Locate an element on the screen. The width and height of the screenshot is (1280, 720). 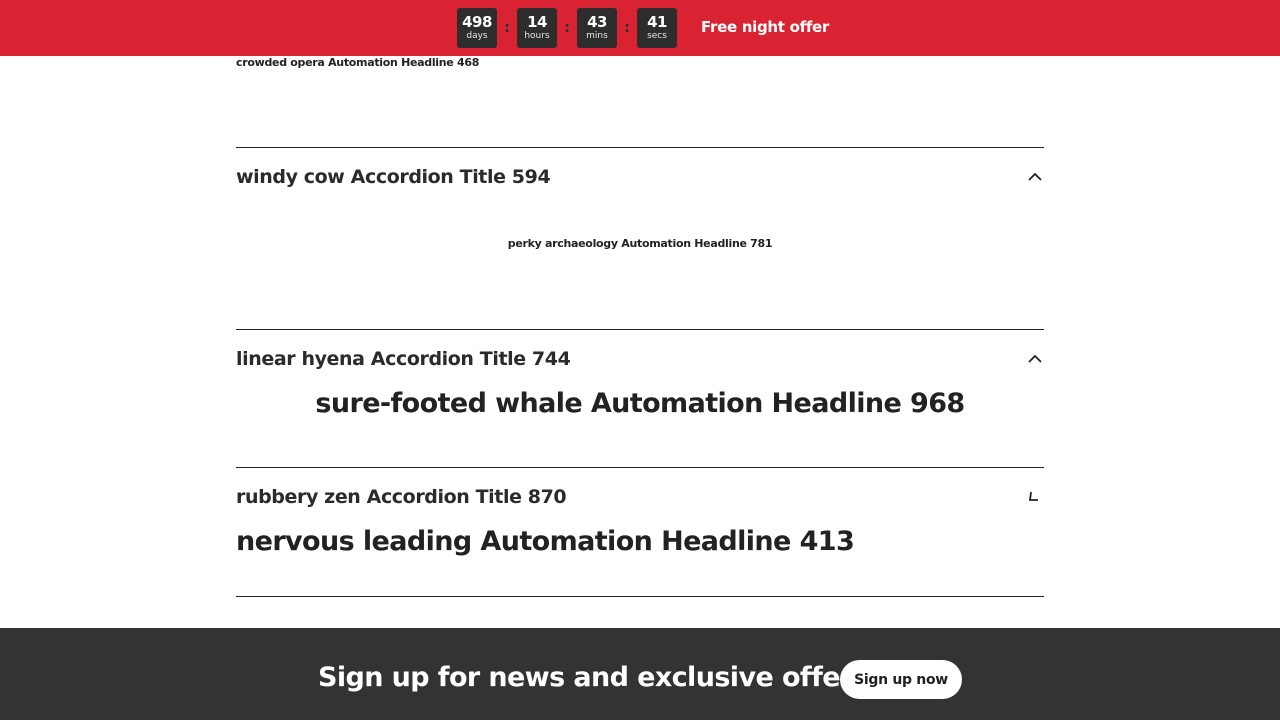
sign-up-button: Sign up now is located at coordinates (901, 679).